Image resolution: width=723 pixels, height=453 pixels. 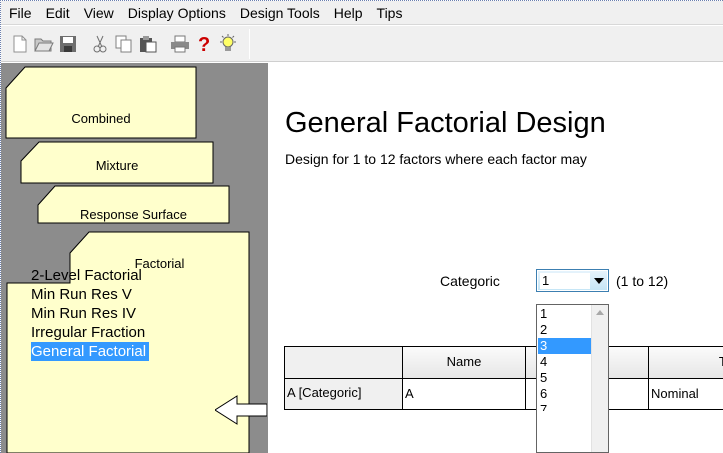 What do you see at coordinates (90, 275) in the screenshot?
I see `design-item-2-level-factorial: 2-Level Factorial` at bounding box center [90, 275].